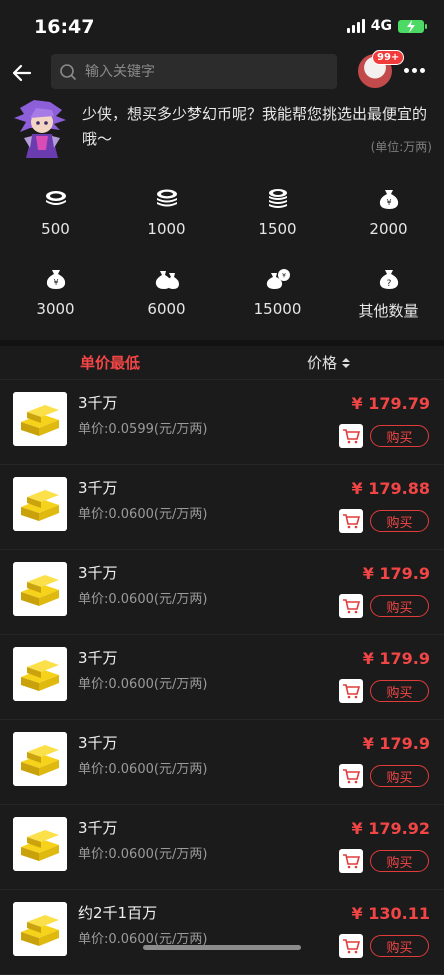 This screenshot has width=444, height=975. I want to click on money-bag-icon, so click(167, 280).